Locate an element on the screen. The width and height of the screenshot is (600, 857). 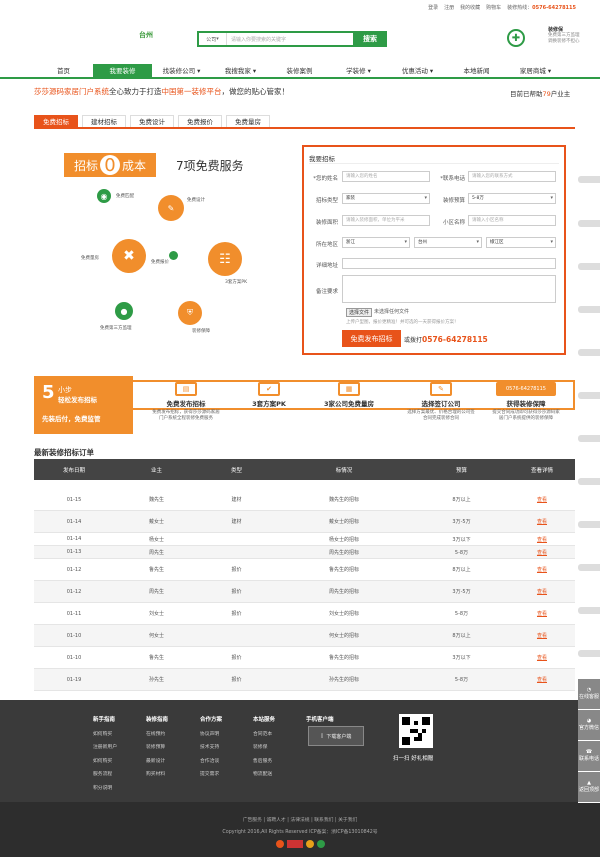
footer-link: 在线预约 is located at coordinates (157, 735).